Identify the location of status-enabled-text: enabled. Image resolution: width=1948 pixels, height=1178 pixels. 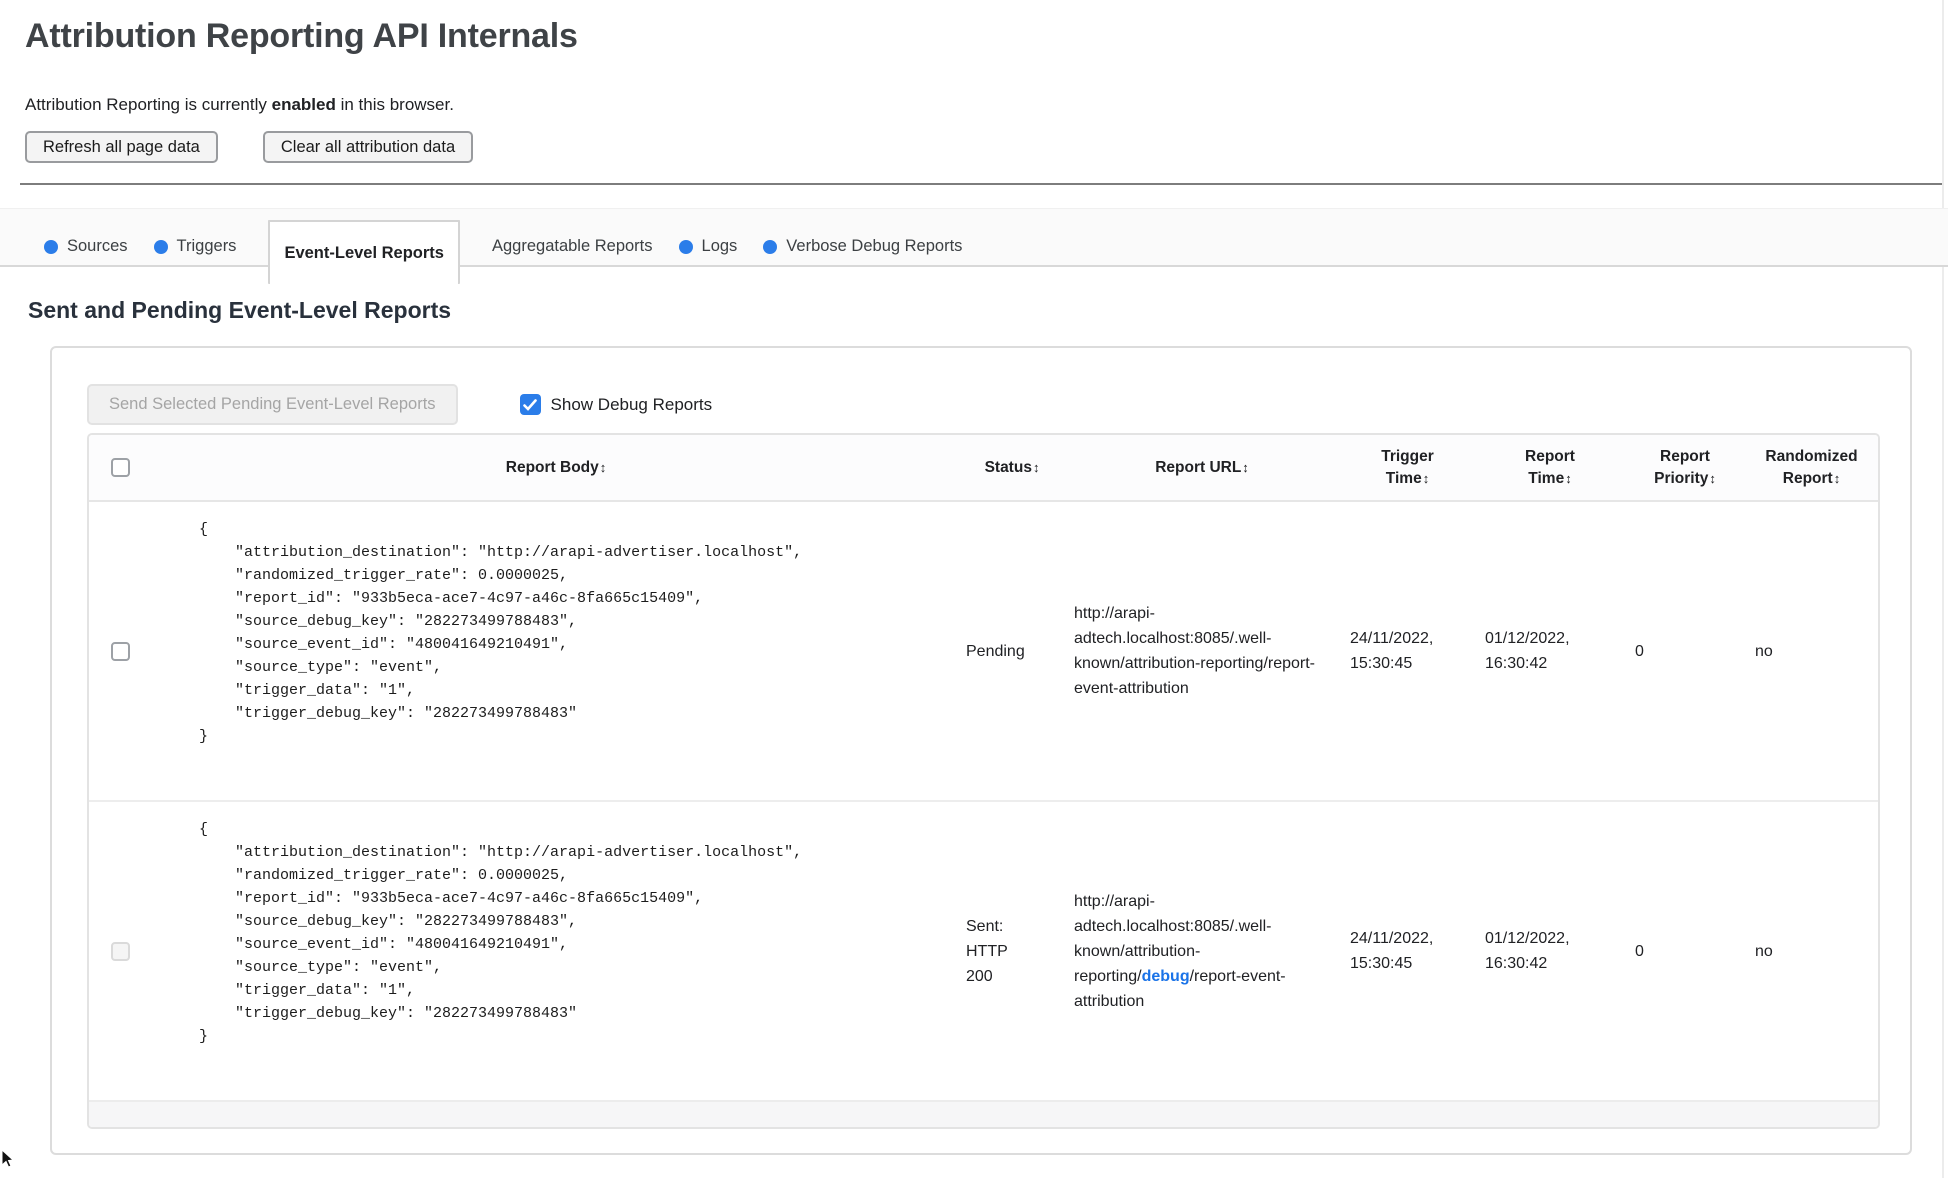
(303, 104).